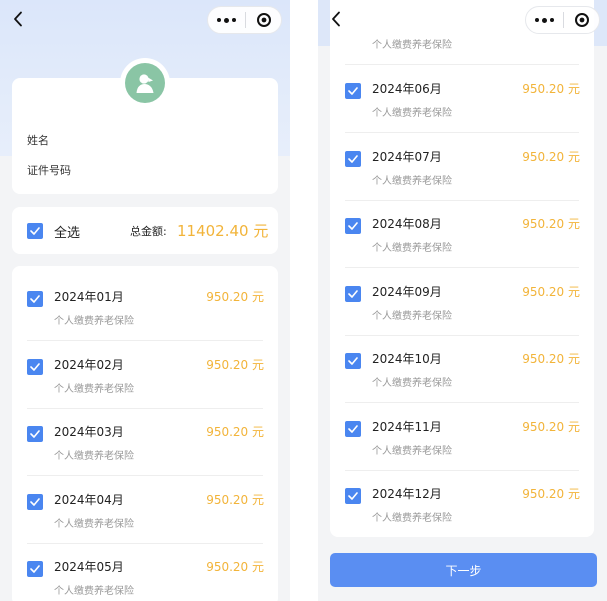 Image resolution: width=607 pixels, height=601 pixels. Describe the element at coordinates (407, 291) in the screenshot. I see `item-month: 2024年09月` at that location.